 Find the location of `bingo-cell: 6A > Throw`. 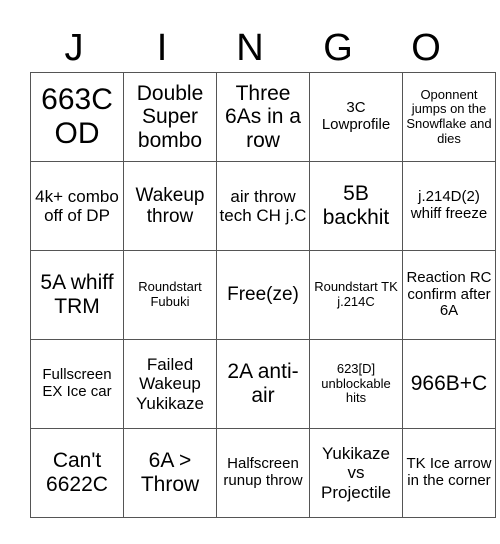

bingo-cell: 6A > Throw is located at coordinates (170, 473).